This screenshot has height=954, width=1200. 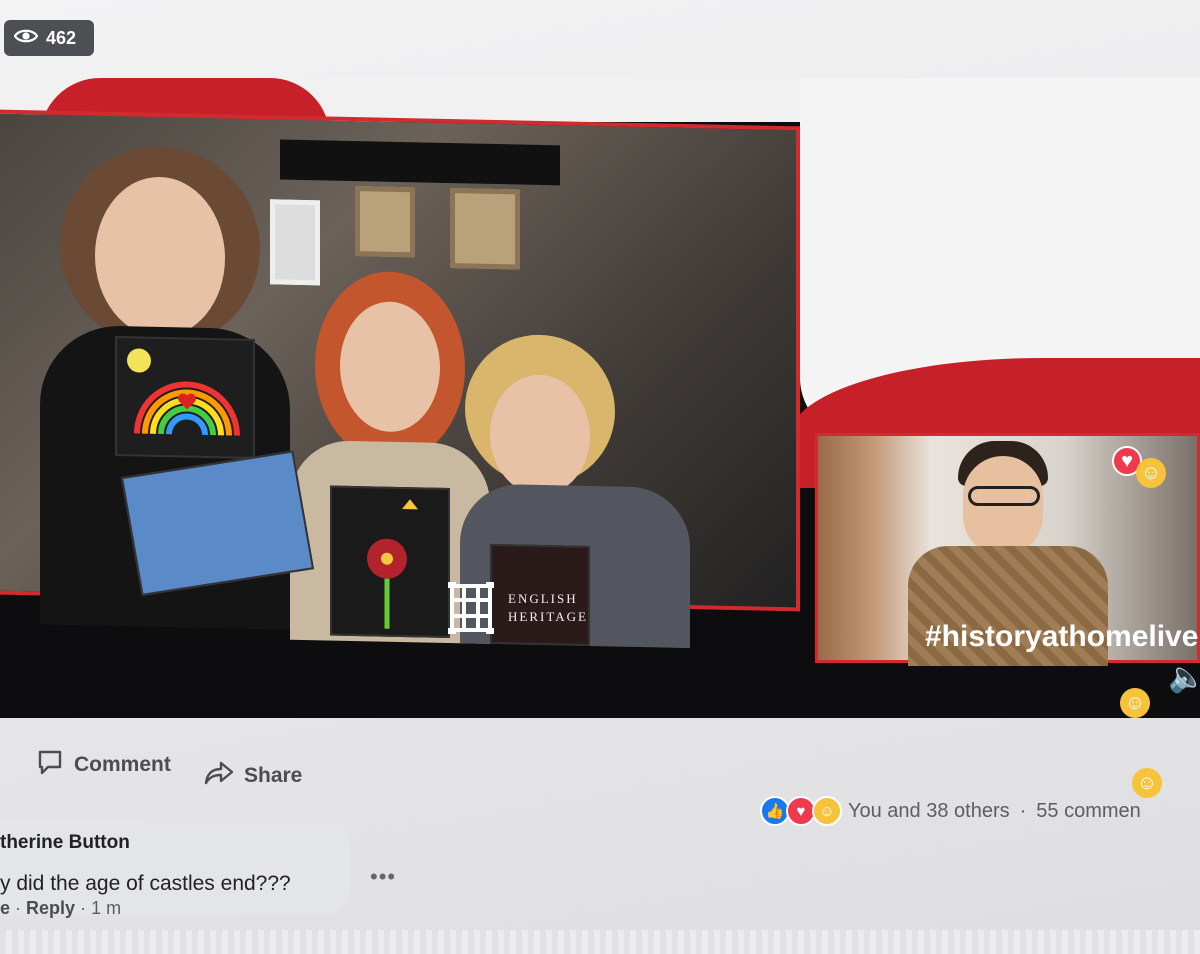 I want to click on heritage-emblem-icon, so click(x=471, y=608).